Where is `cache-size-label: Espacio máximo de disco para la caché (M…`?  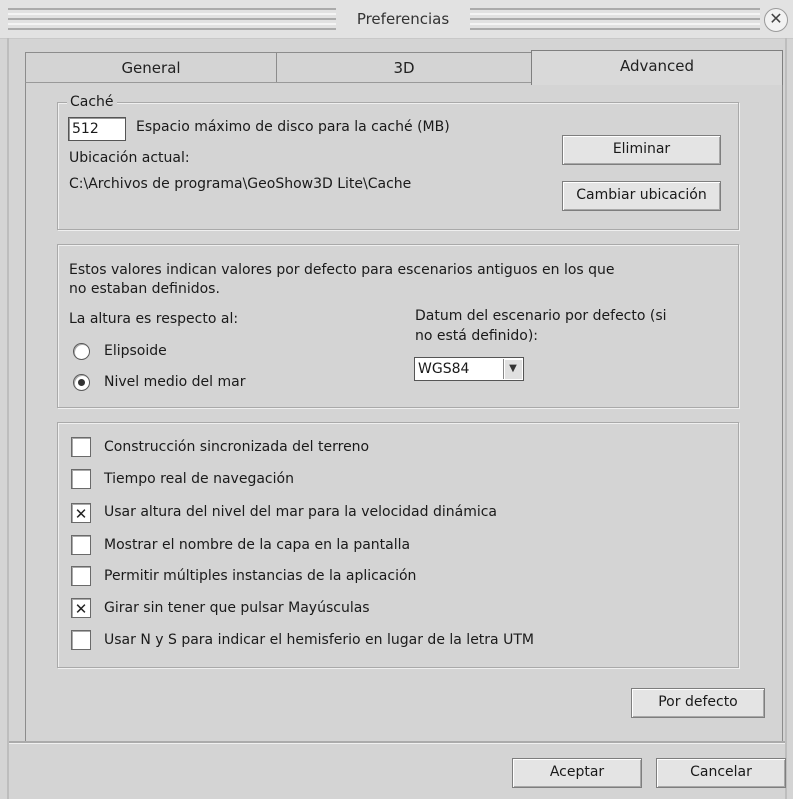
cache-size-label: Espacio máximo de disco para la caché (M… is located at coordinates (293, 127).